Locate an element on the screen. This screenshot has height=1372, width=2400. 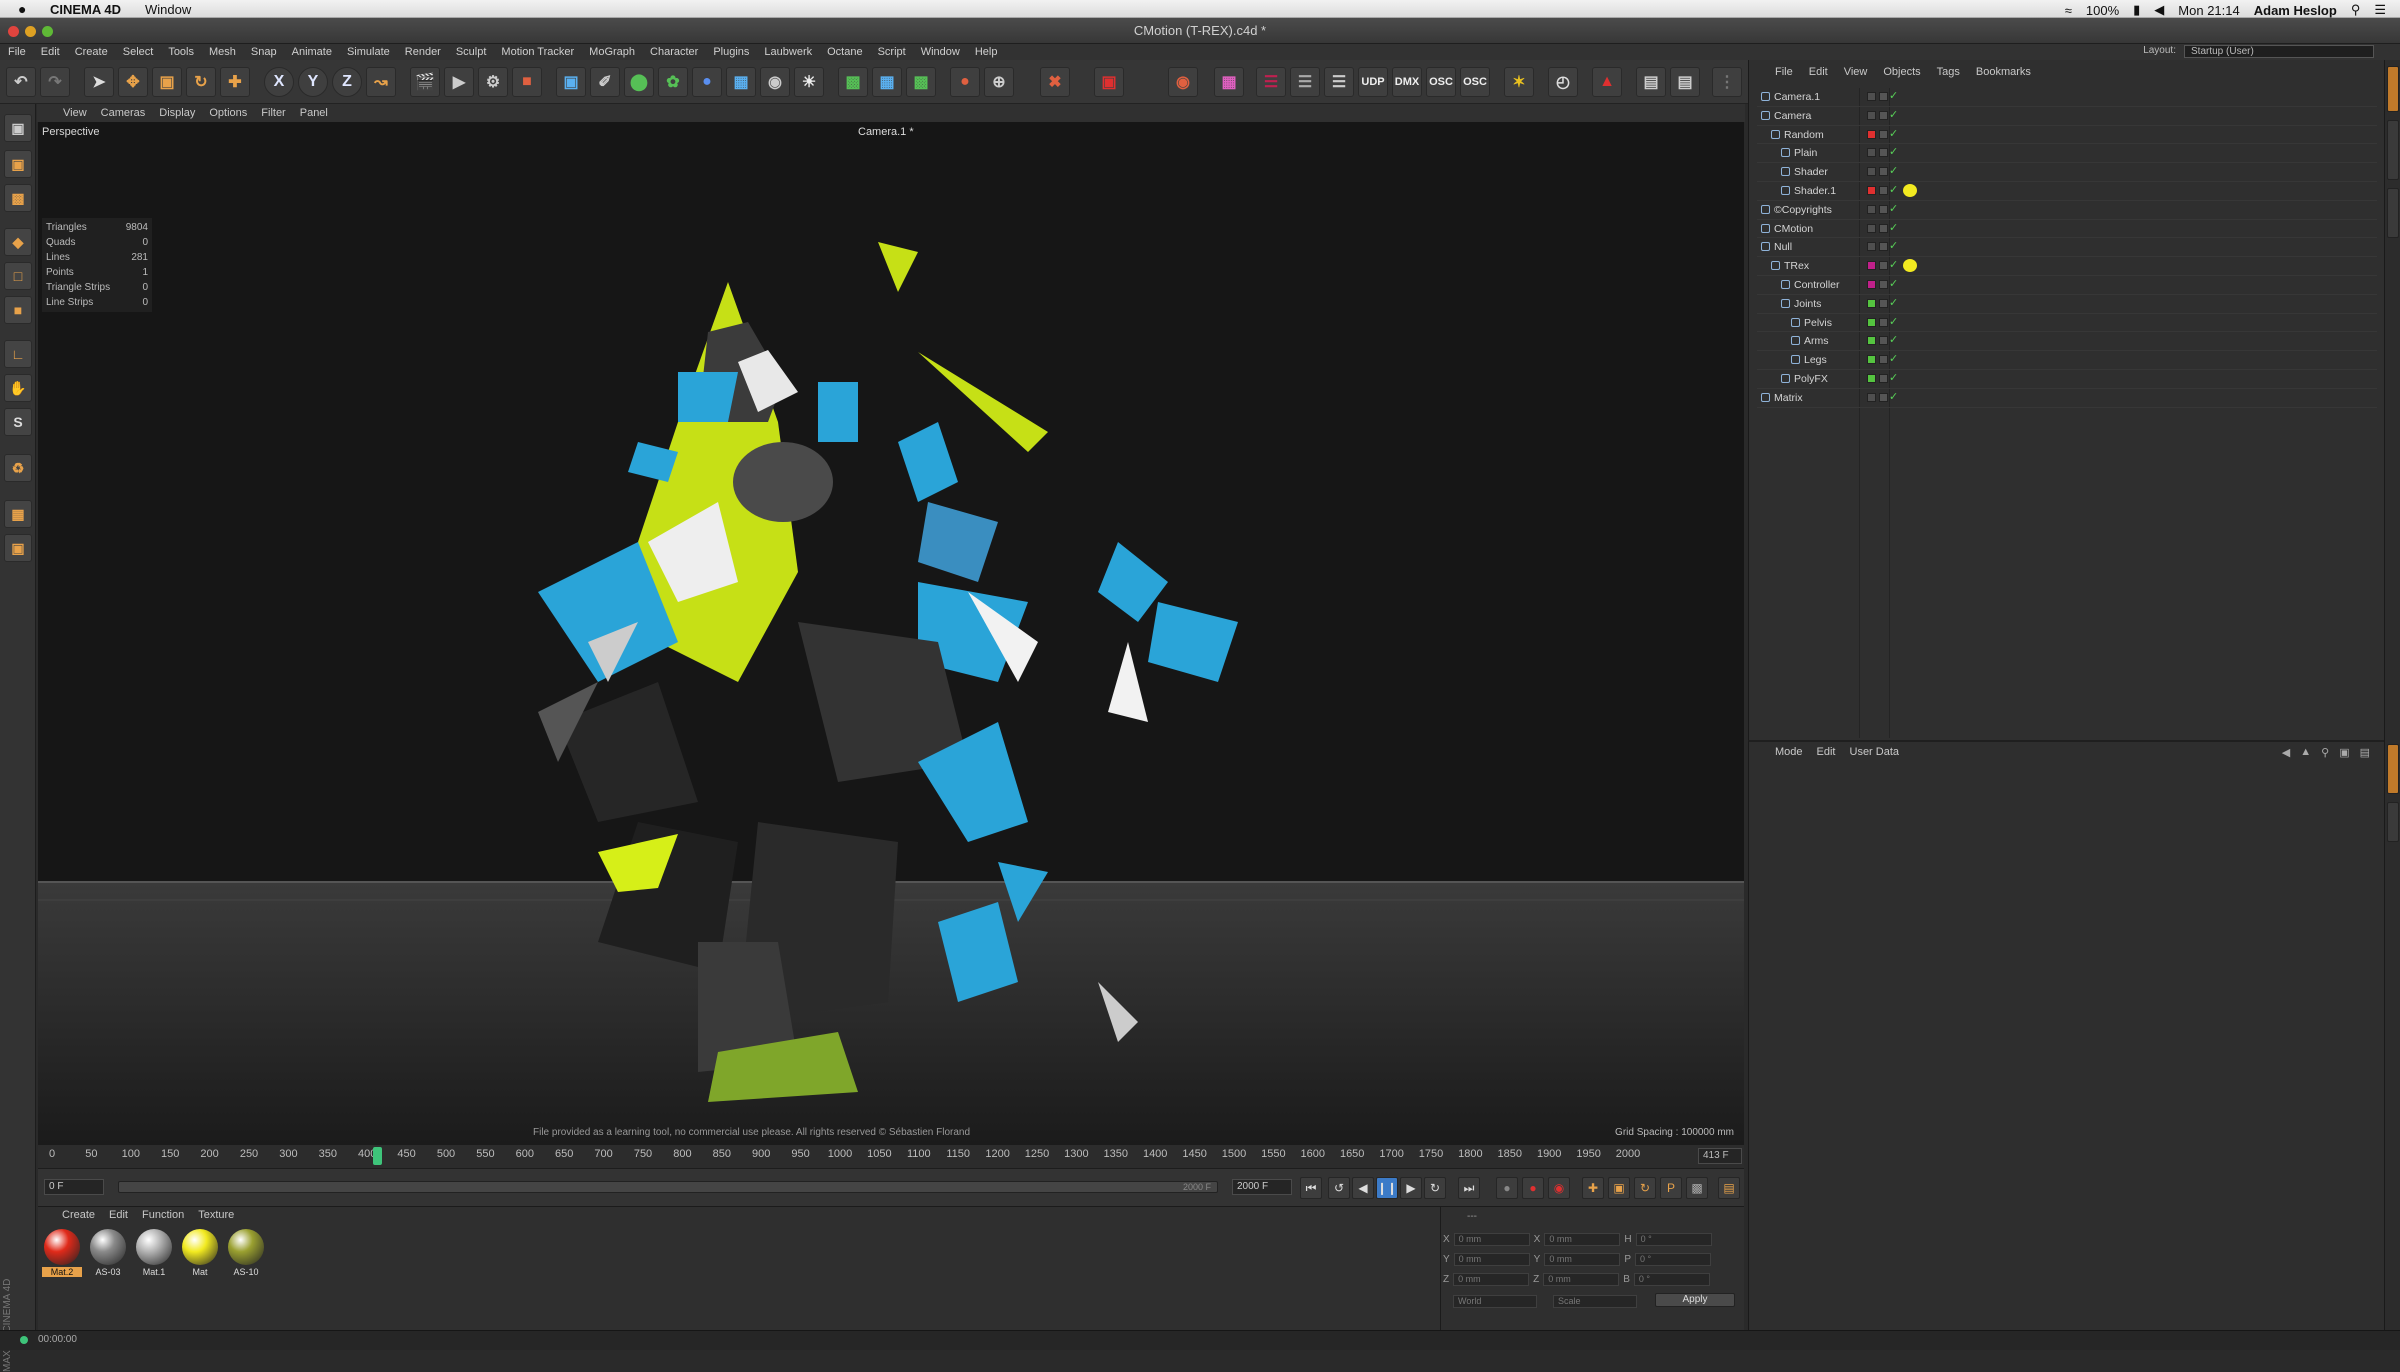
select-tool-icon: ➤ is located at coordinates (99, 82).